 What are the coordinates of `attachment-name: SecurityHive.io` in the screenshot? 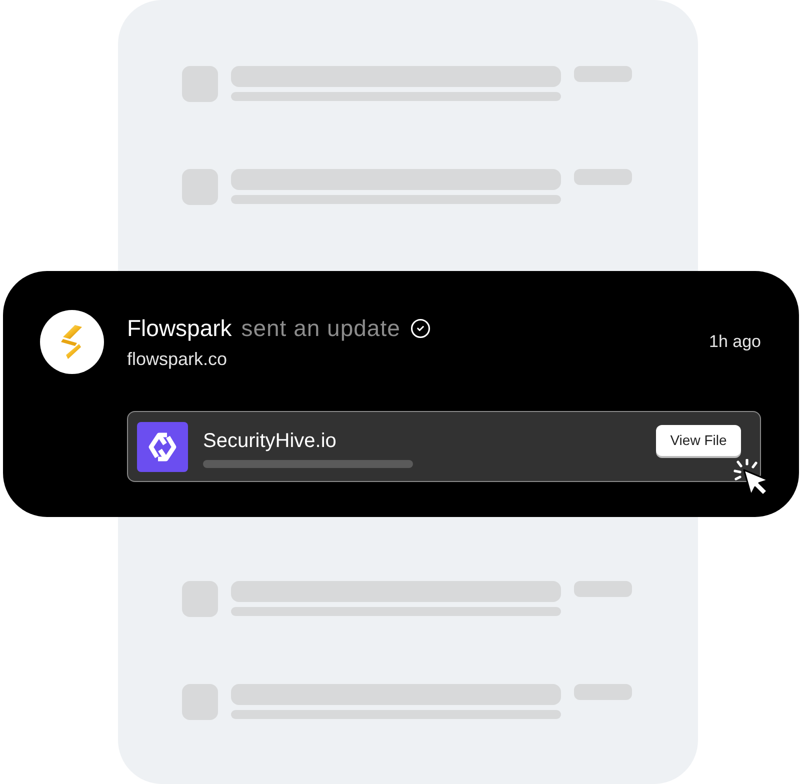 It's located at (269, 441).